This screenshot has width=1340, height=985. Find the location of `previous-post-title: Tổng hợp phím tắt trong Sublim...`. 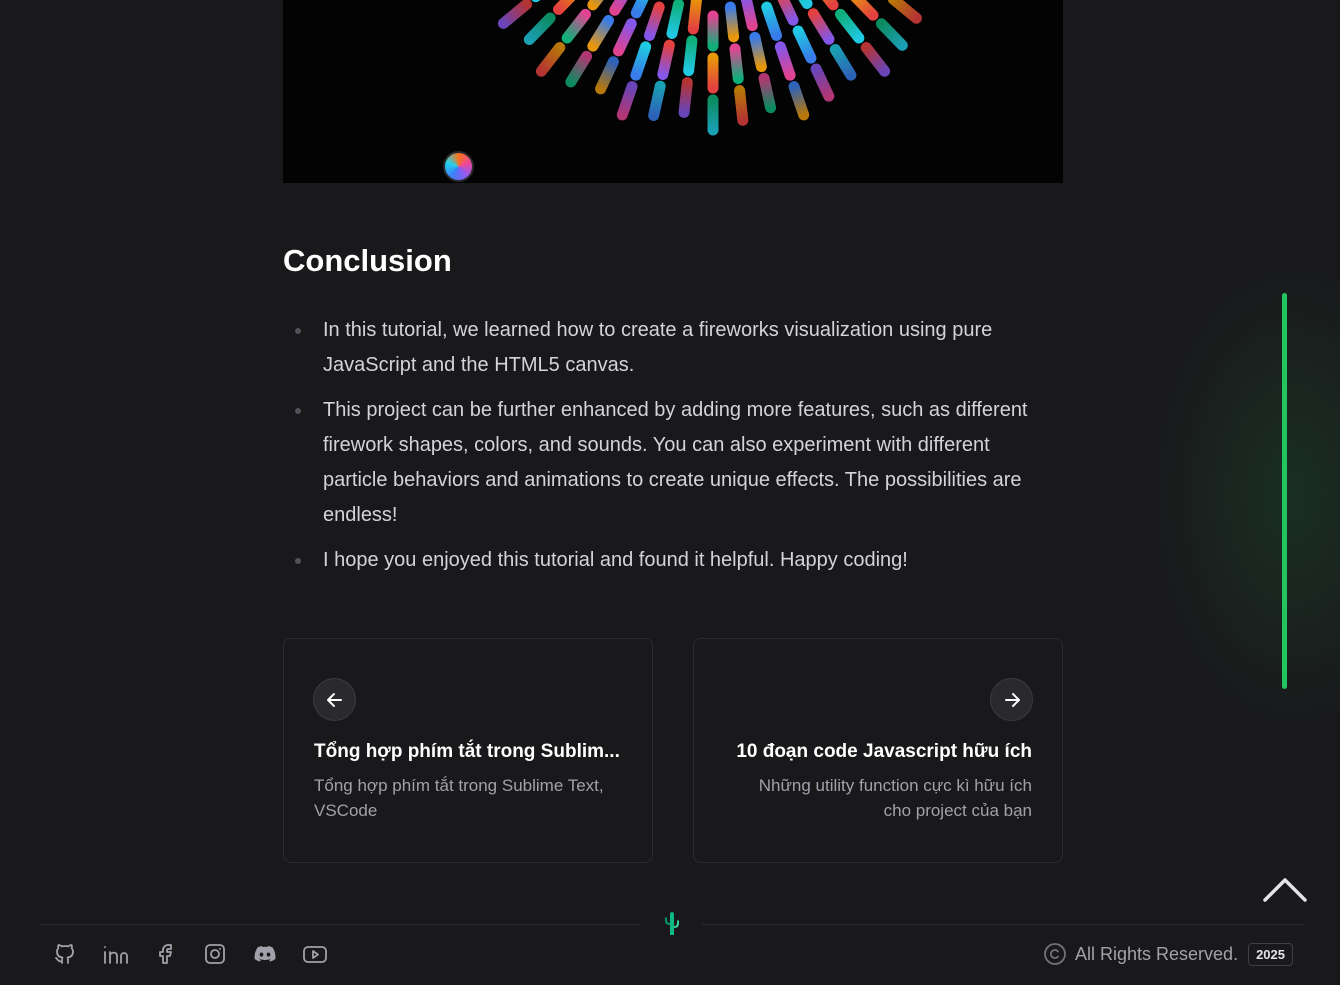

previous-post-title: Tổng hợp phím tắt trong Sublim... is located at coordinates (467, 752).